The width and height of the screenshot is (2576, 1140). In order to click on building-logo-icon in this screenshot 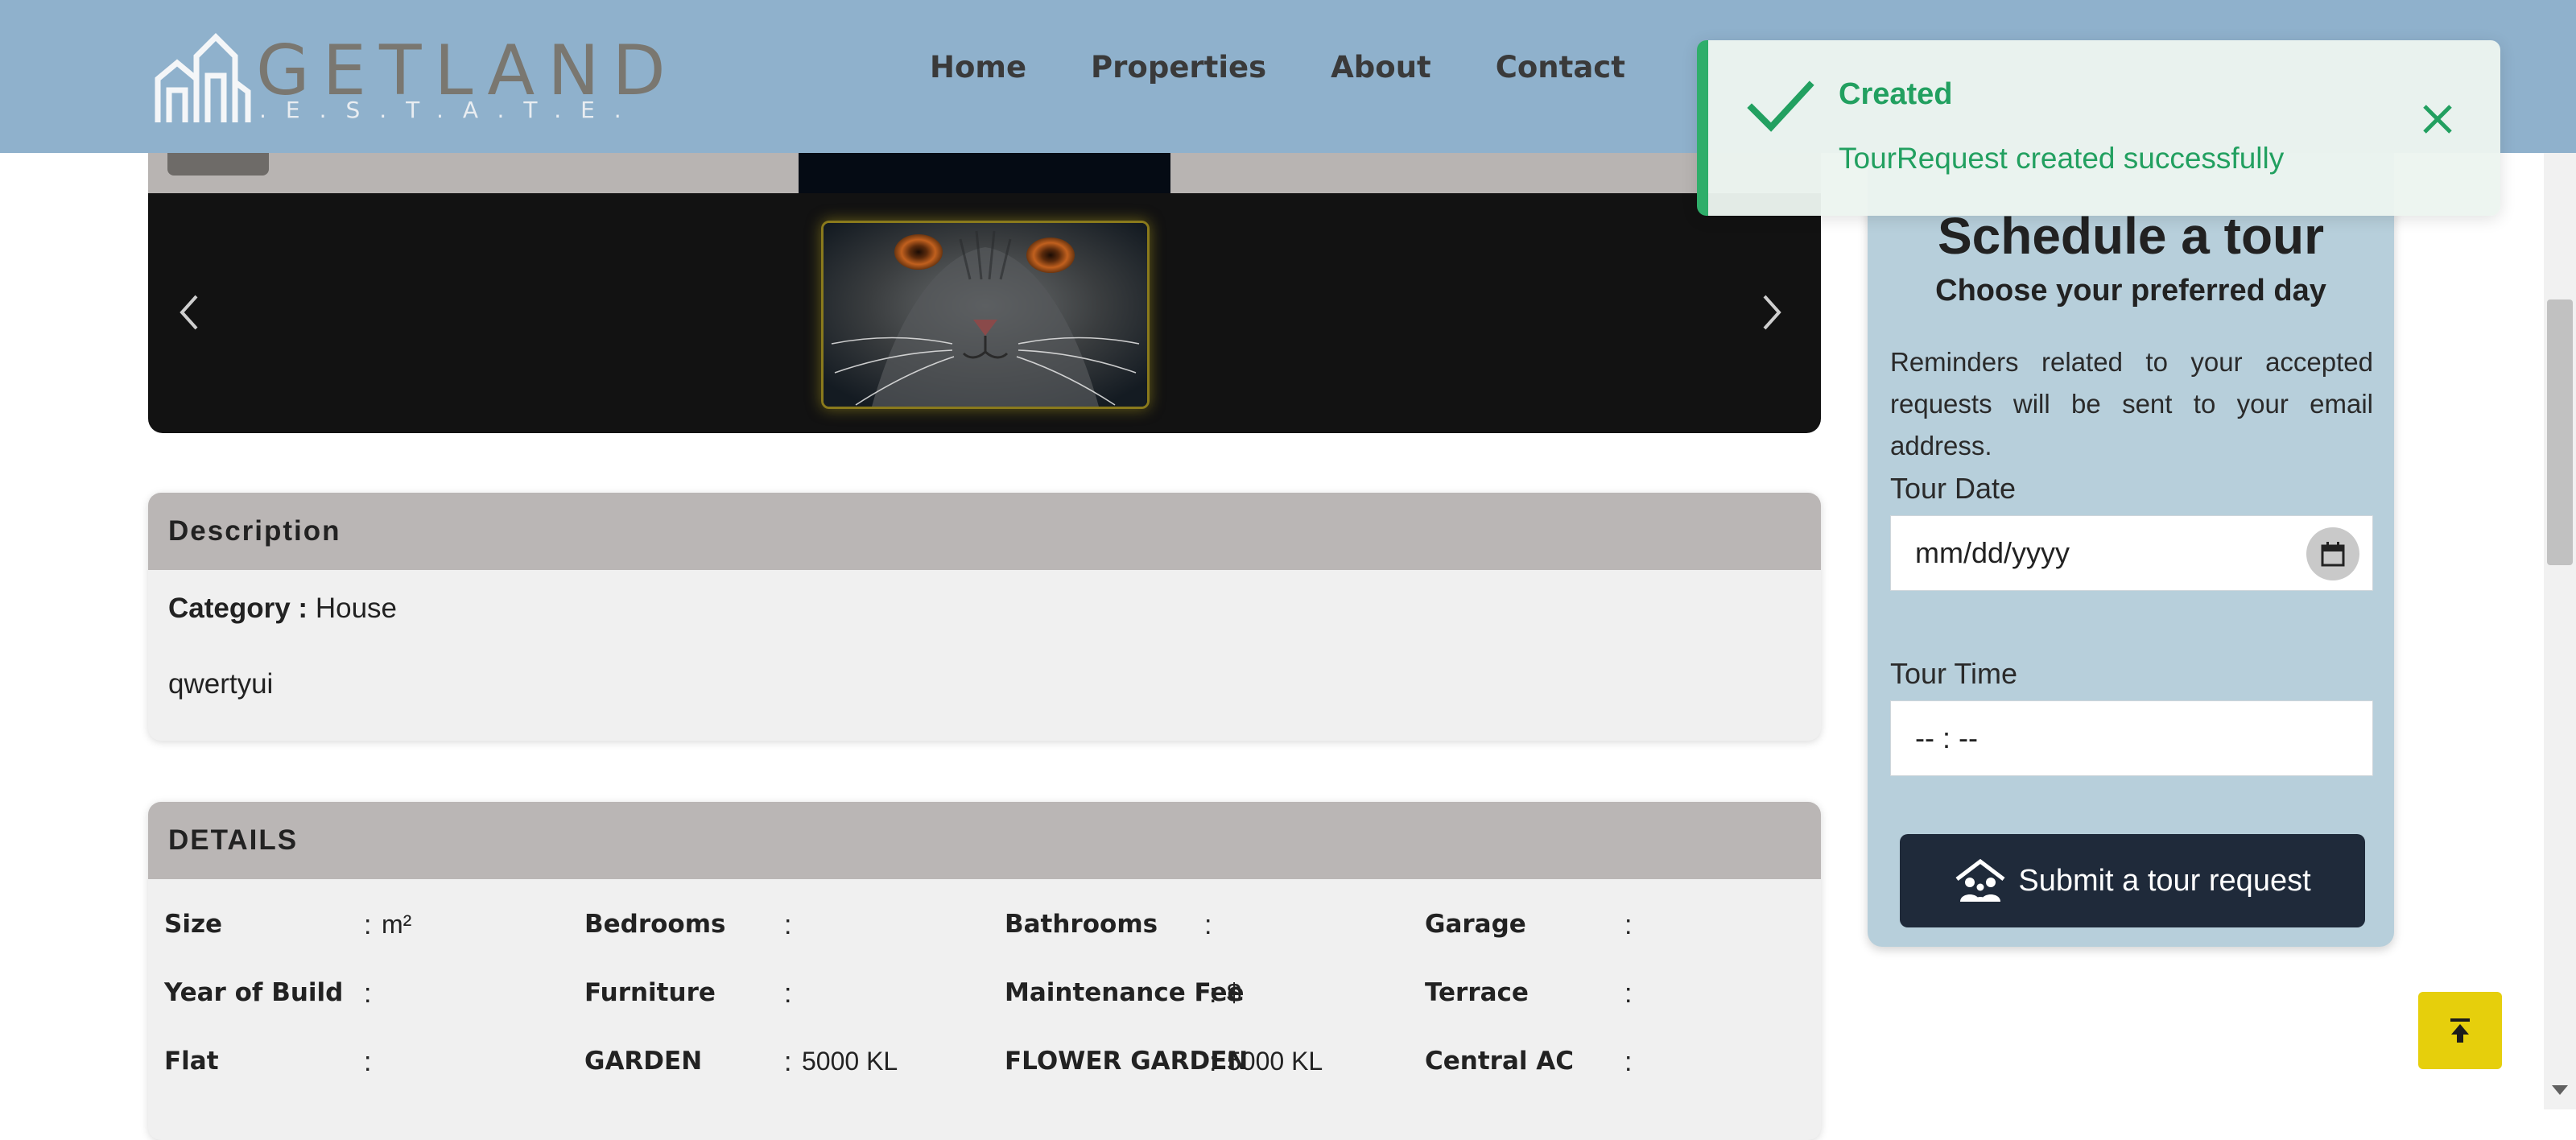, I will do `click(203, 77)`.